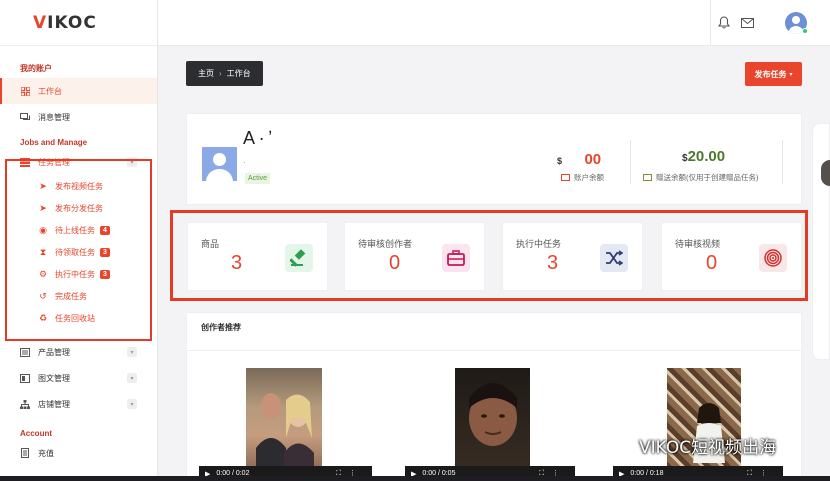 Image resolution: width=830 pixels, height=481 pixels. I want to click on image-text-icon, so click(25, 378).